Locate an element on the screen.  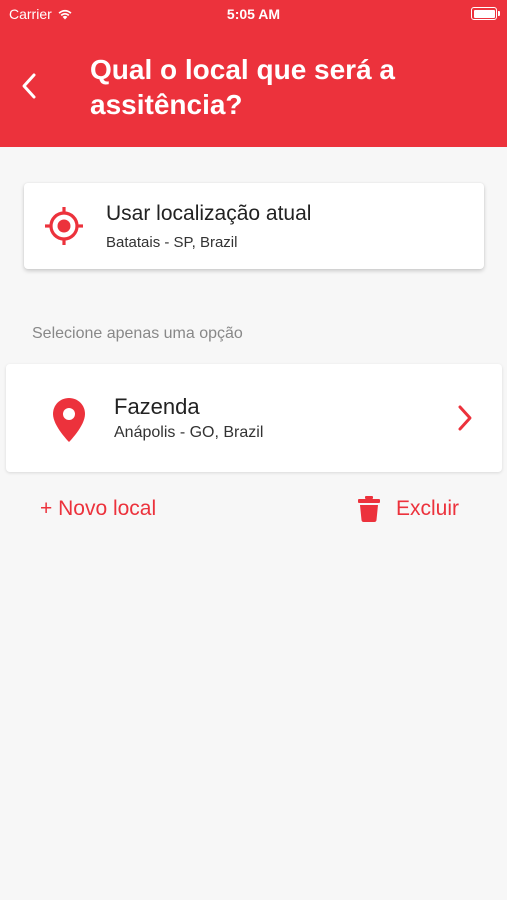
target-icon is located at coordinates (64, 226).